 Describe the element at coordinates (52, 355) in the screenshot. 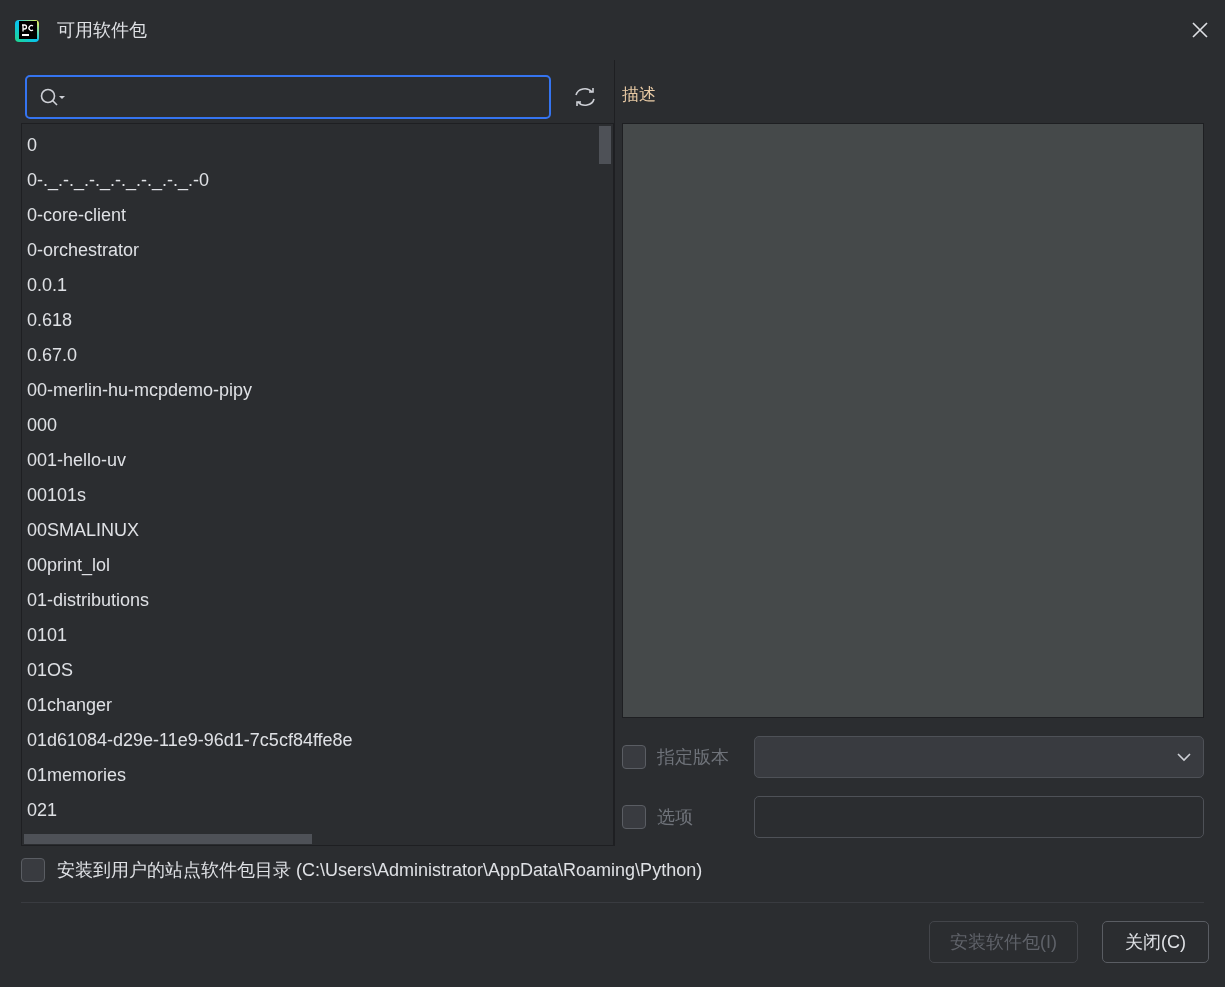

I see `package-name: 0.67.0` at that location.